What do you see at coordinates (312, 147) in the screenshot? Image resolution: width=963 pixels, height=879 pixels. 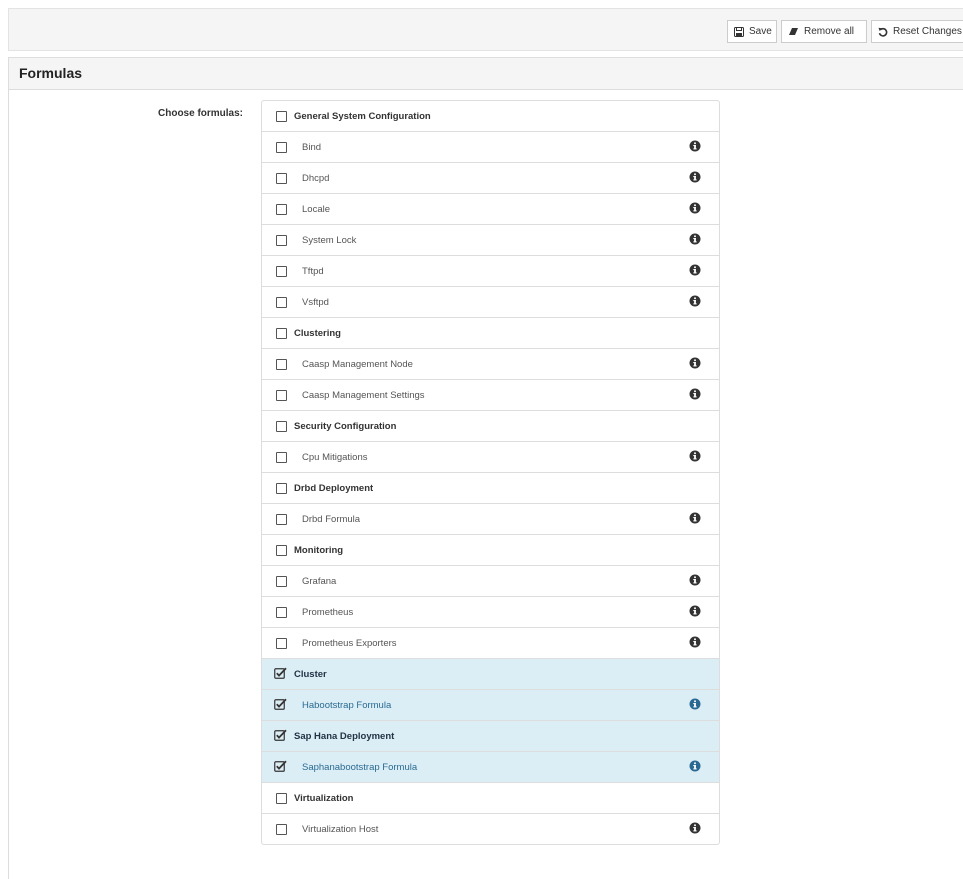 I see `formula-label: Bind` at bounding box center [312, 147].